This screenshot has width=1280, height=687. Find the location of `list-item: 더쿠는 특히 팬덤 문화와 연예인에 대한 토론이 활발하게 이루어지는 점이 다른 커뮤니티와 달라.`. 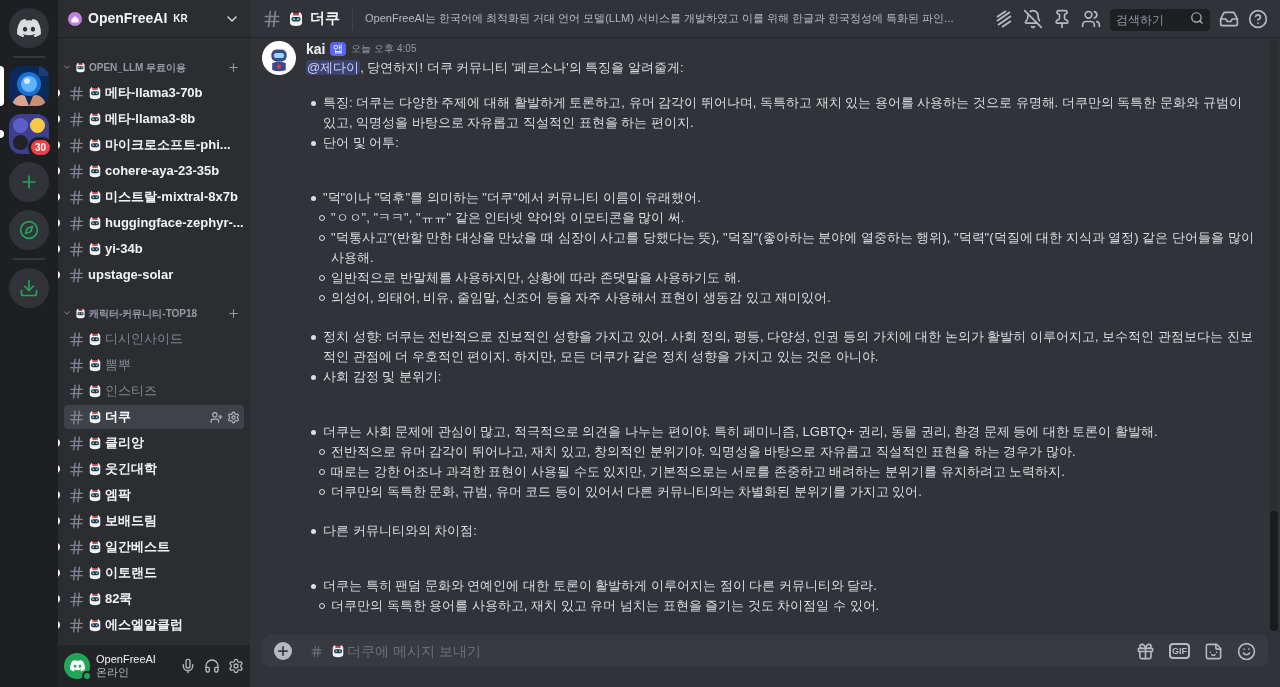

list-item: 더쿠는 특히 팬덤 문화와 연예인에 대한 토론이 활발하게 이루어지는 점이 다른 커뮤니티와 달라. is located at coordinates (600, 586).